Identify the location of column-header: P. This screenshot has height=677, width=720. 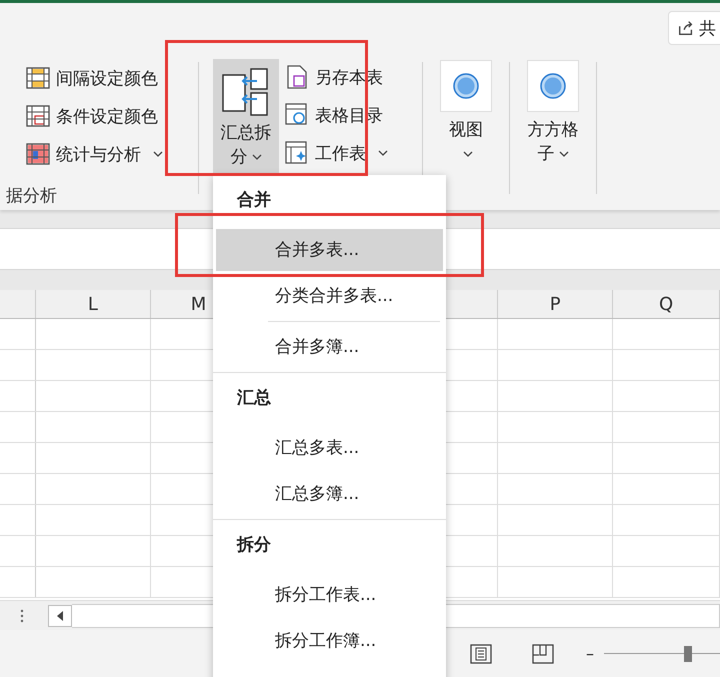
(555, 304).